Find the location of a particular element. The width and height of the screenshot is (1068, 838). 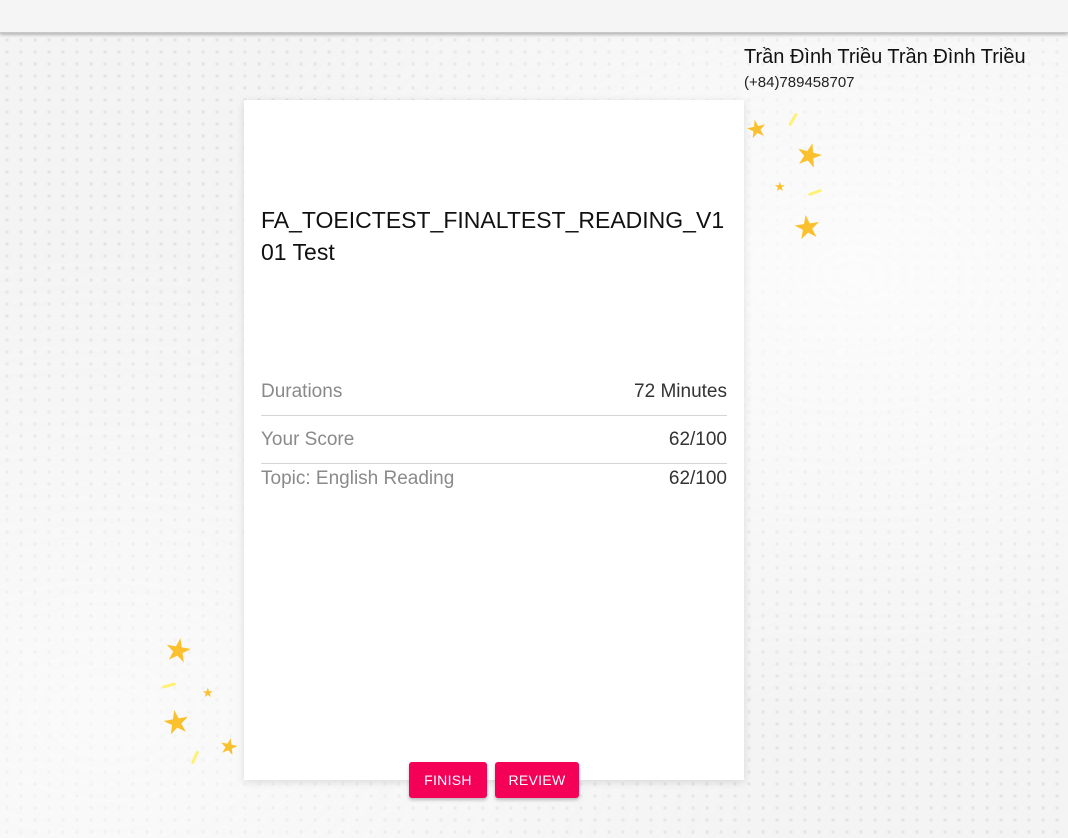

duration-value: 72 Minutes is located at coordinates (680, 391).